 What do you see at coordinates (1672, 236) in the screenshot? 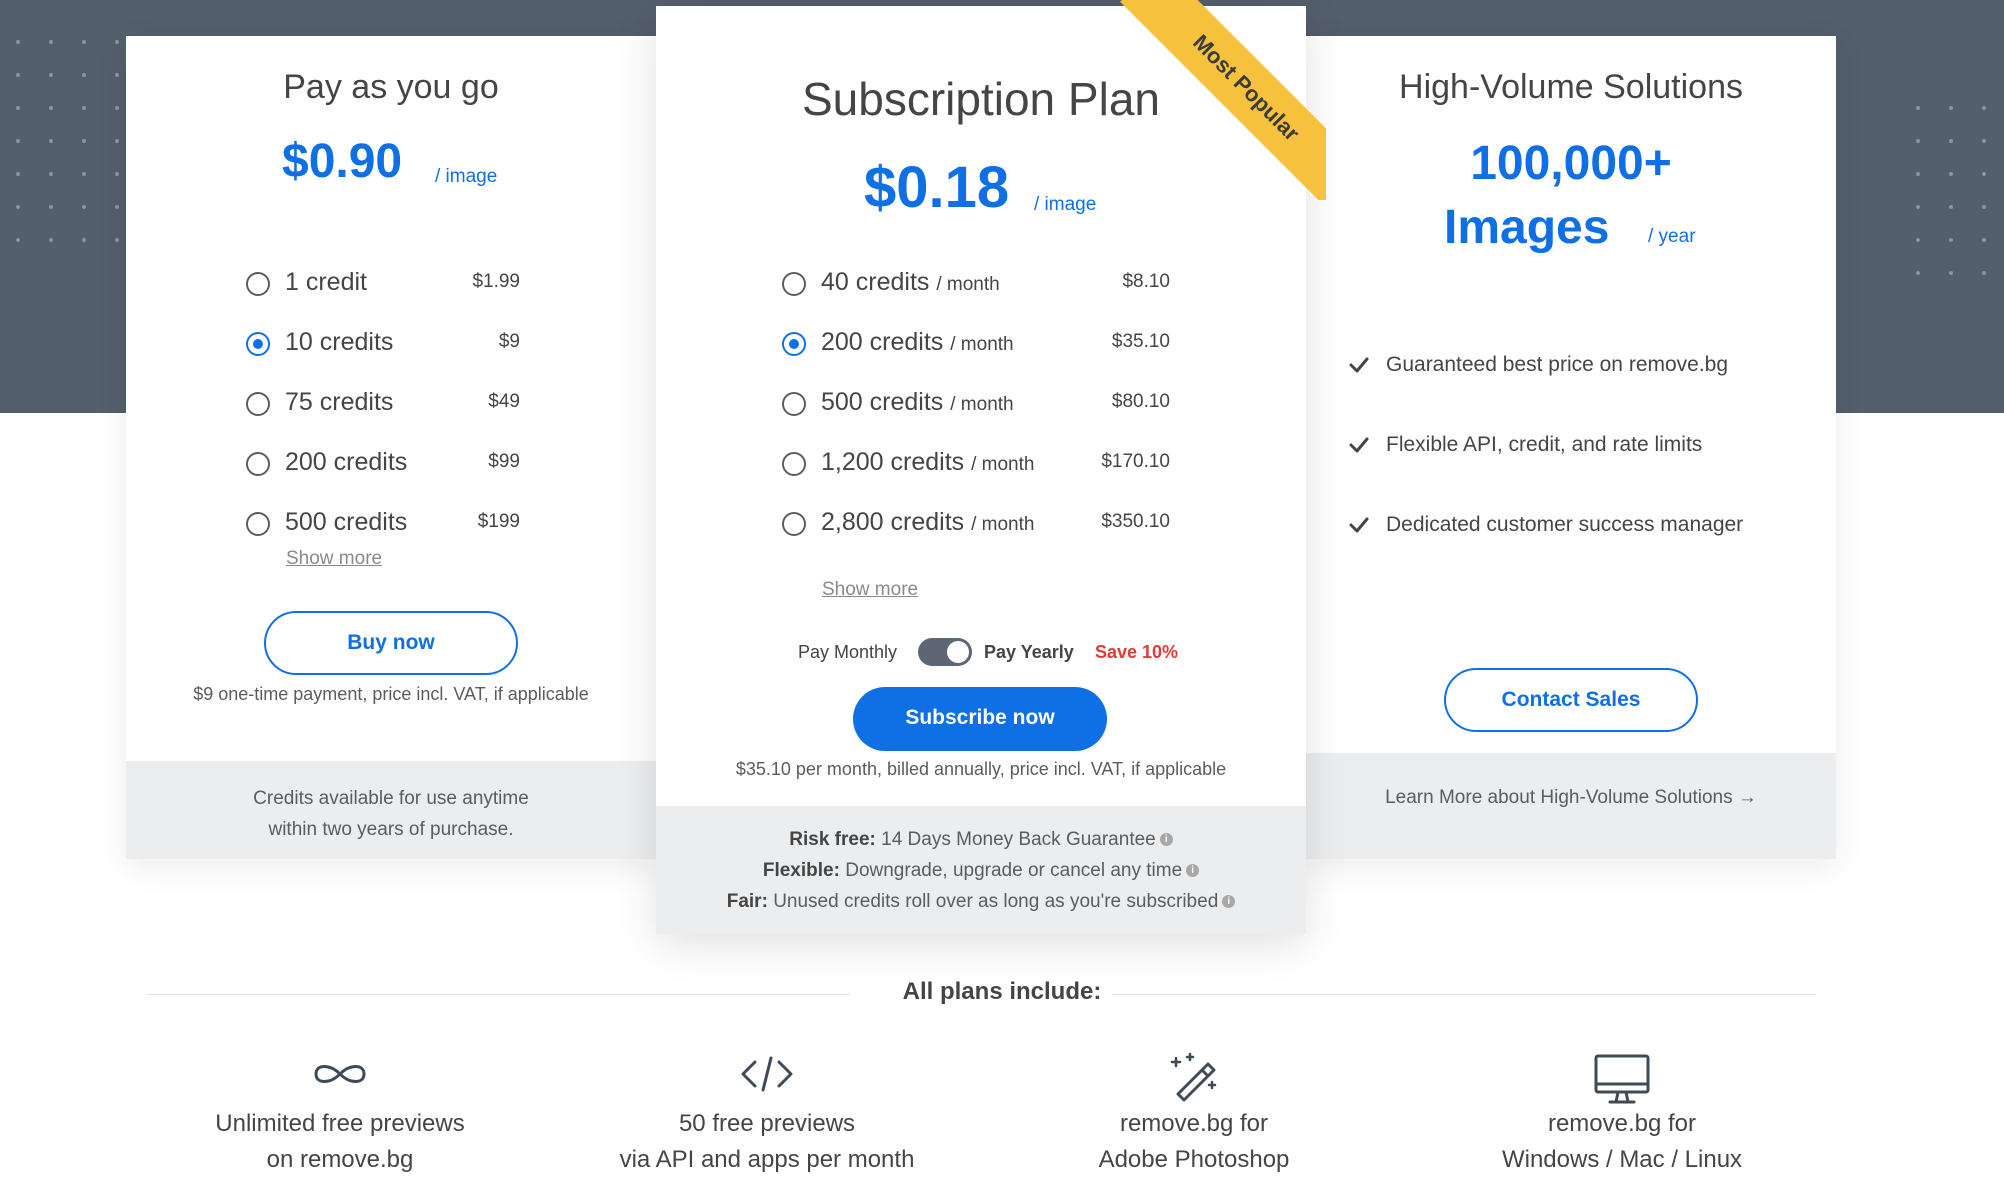
I see `highvolume-per-unit: / year` at bounding box center [1672, 236].